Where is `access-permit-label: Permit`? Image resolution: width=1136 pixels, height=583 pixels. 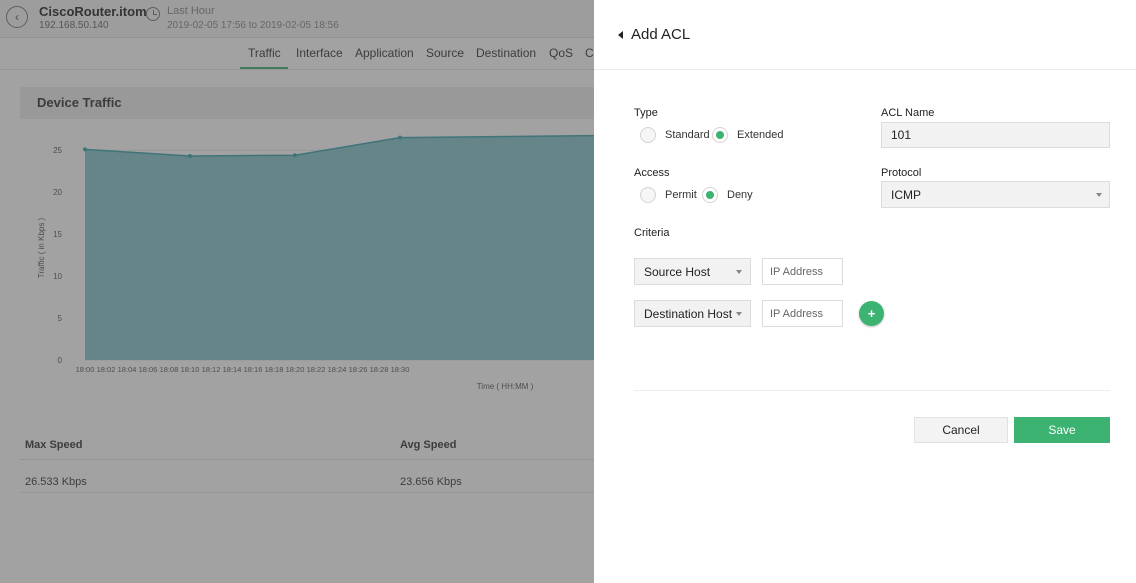
access-permit-label: Permit is located at coordinates (681, 195).